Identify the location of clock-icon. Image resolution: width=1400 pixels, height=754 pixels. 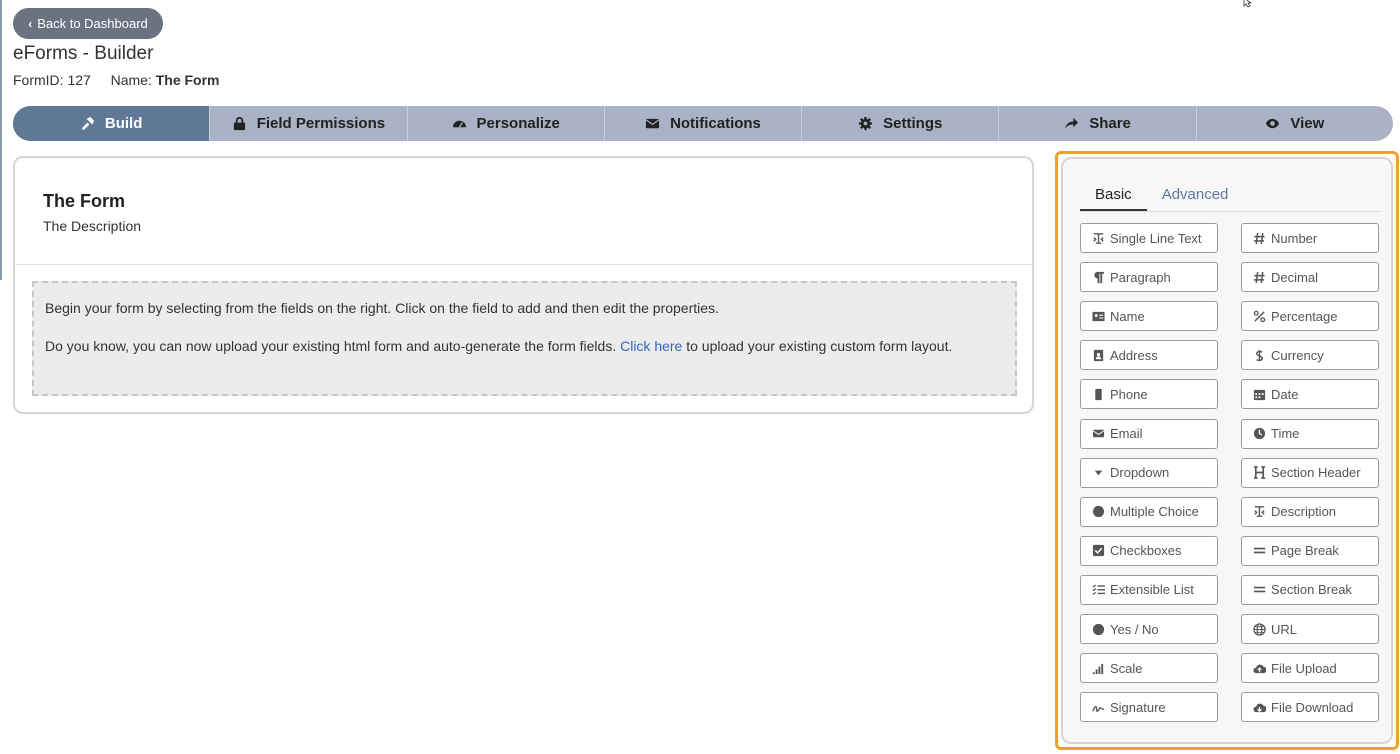
(1259, 434).